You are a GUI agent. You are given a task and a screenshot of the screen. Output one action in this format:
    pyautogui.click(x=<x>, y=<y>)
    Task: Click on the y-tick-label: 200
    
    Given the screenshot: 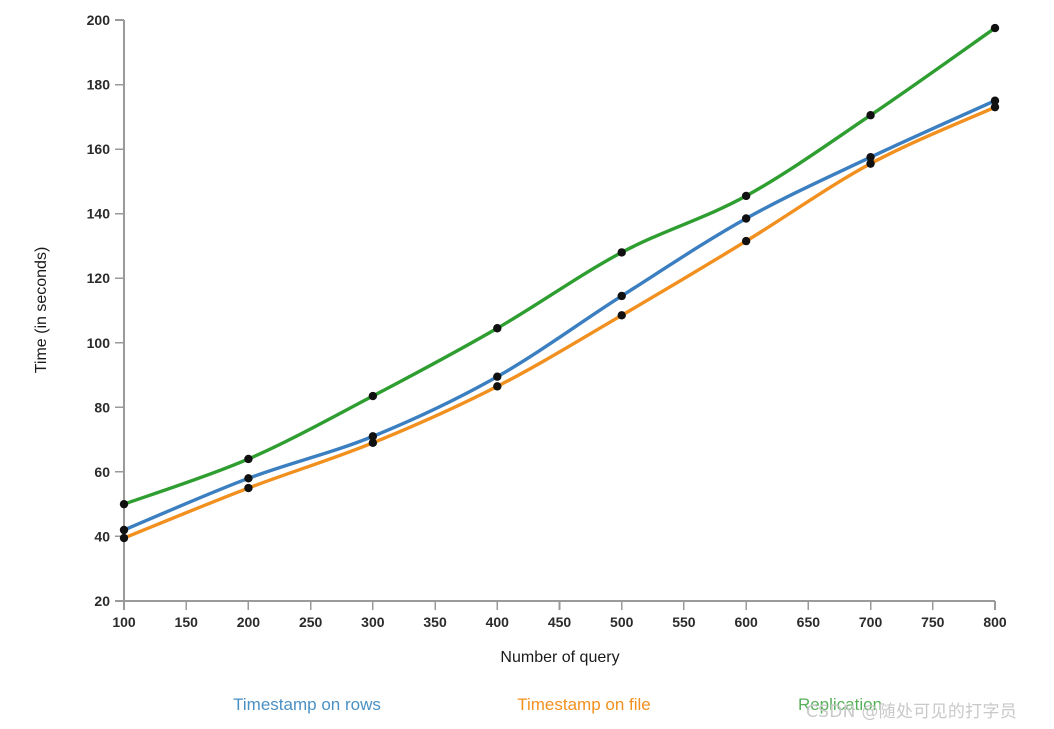 What is the action you would take?
    pyautogui.click(x=99, y=20)
    